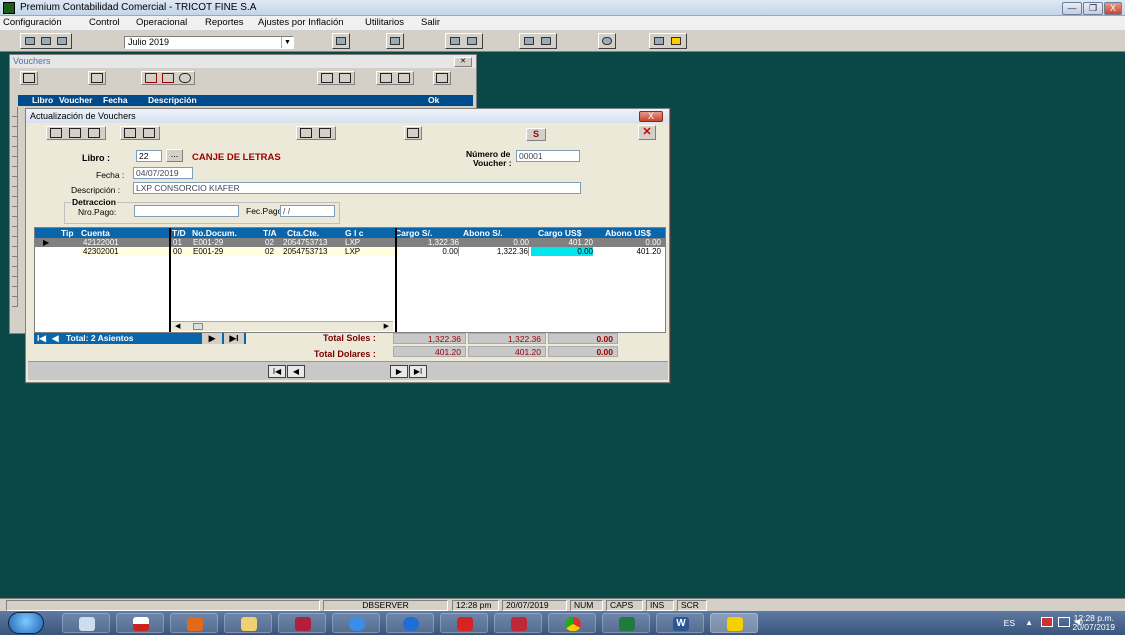  What do you see at coordinates (277, 371) in the screenshot?
I see `record-first-button: I◀` at bounding box center [277, 371].